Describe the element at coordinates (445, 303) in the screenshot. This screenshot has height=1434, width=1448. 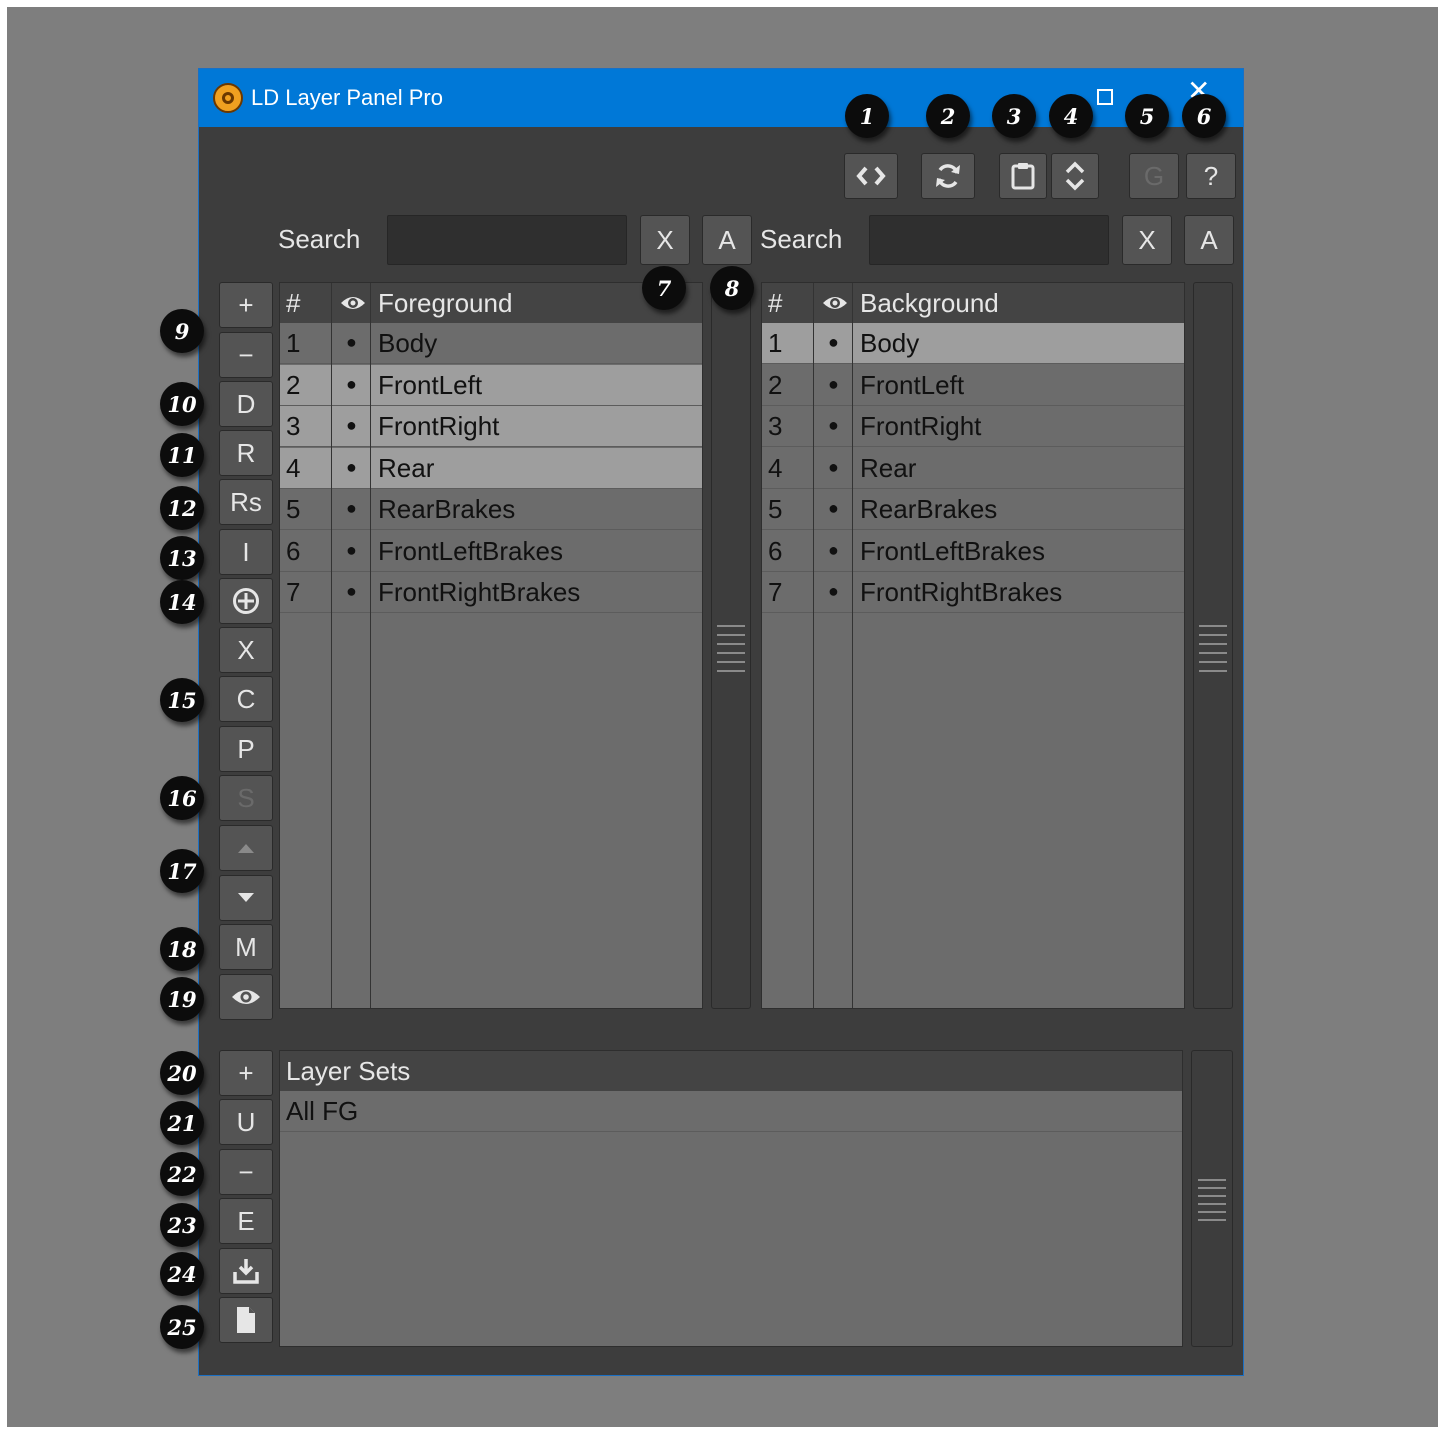
I see `fg-col-title: Foreground` at that location.